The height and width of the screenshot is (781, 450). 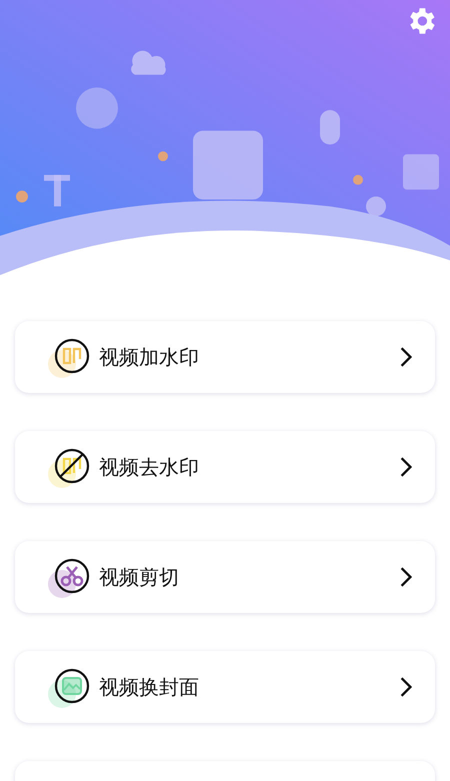 I want to click on menu-item: 视频换封面, so click(x=225, y=687).